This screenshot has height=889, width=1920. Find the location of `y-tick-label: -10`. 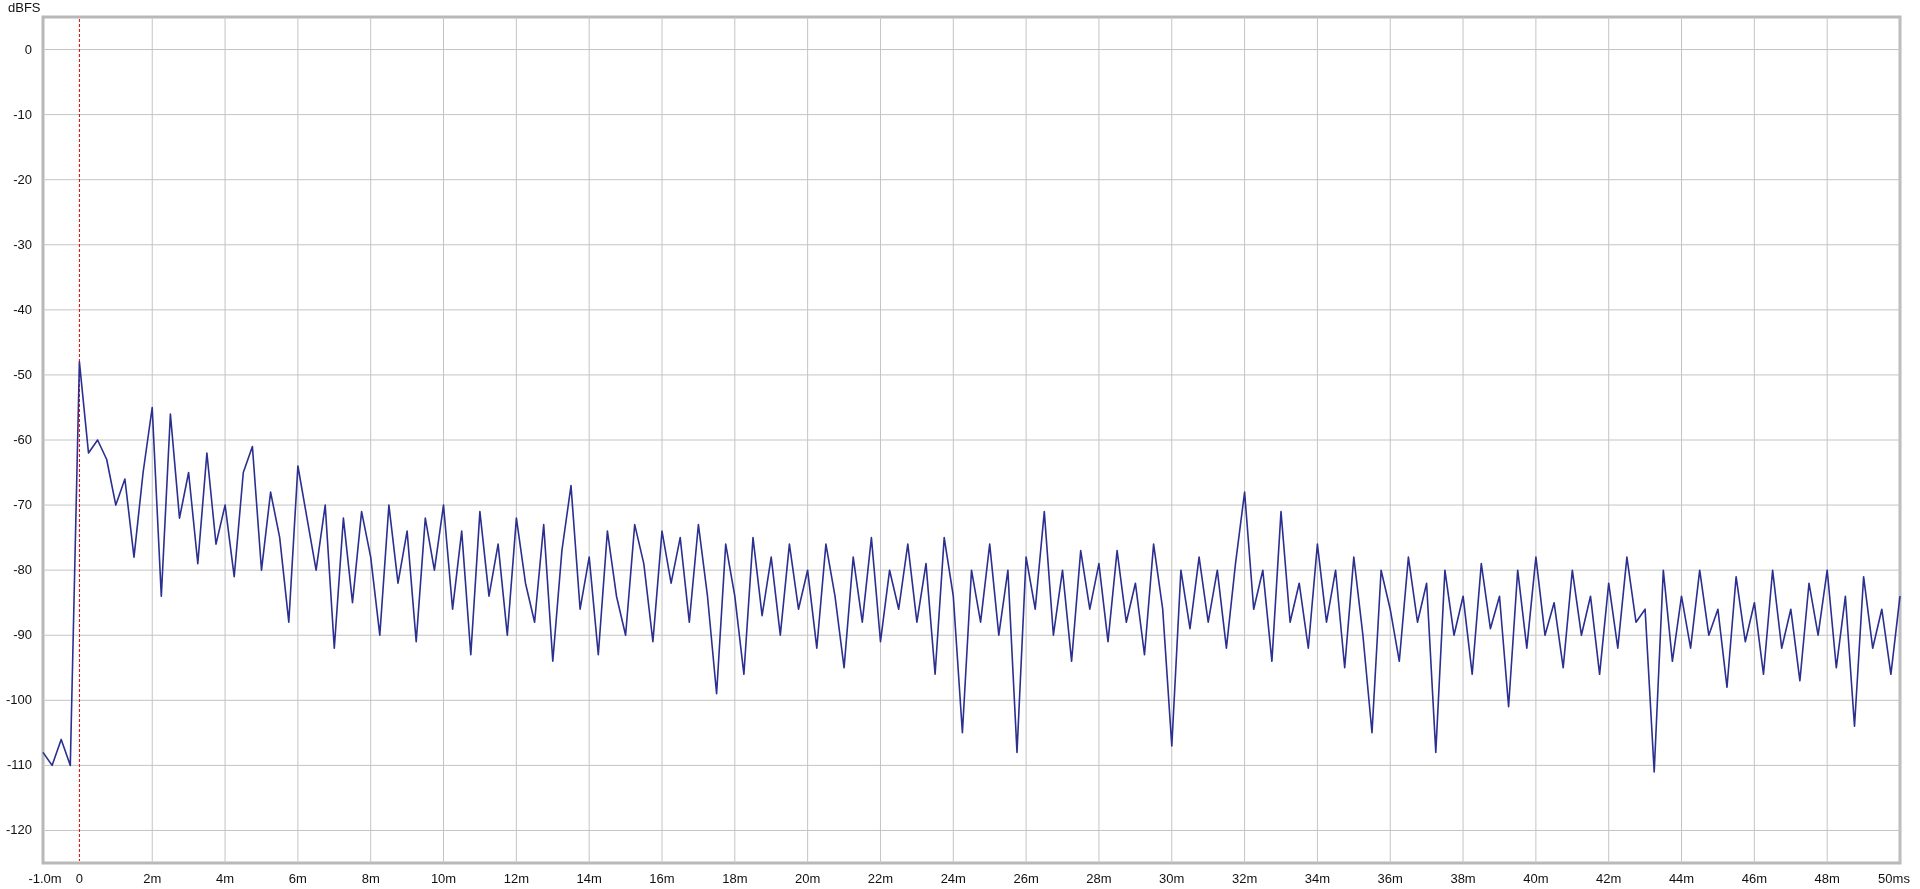

y-tick-label: -10 is located at coordinates (22, 114).